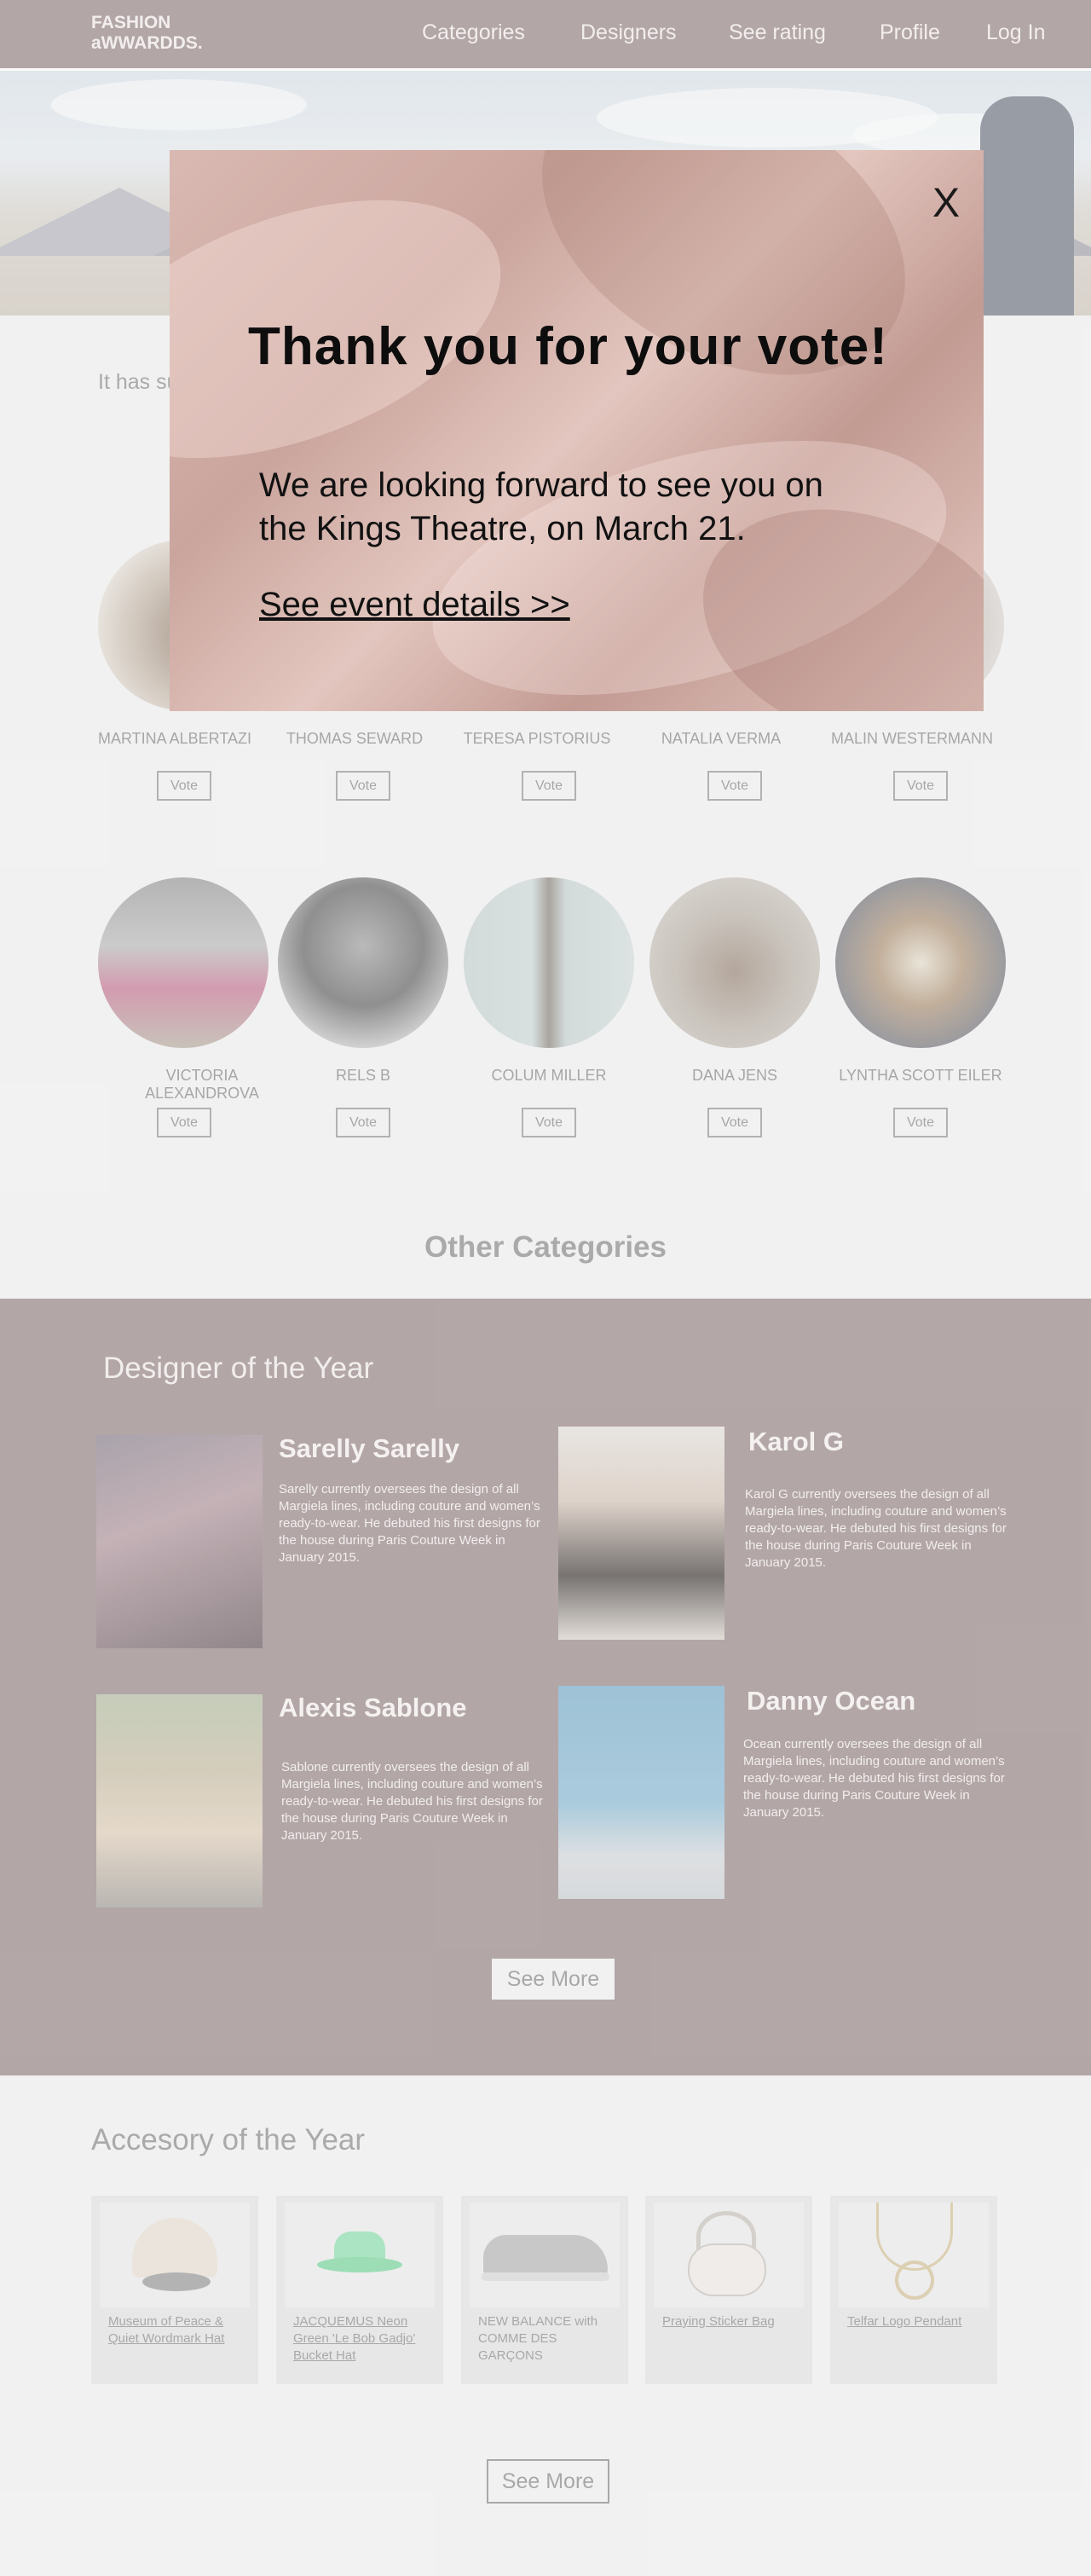  What do you see at coordinates (228, 2139) in the screenshot?
I see `accessory-section-title: Accesory of the Year` at bounding box center [228, 2139].